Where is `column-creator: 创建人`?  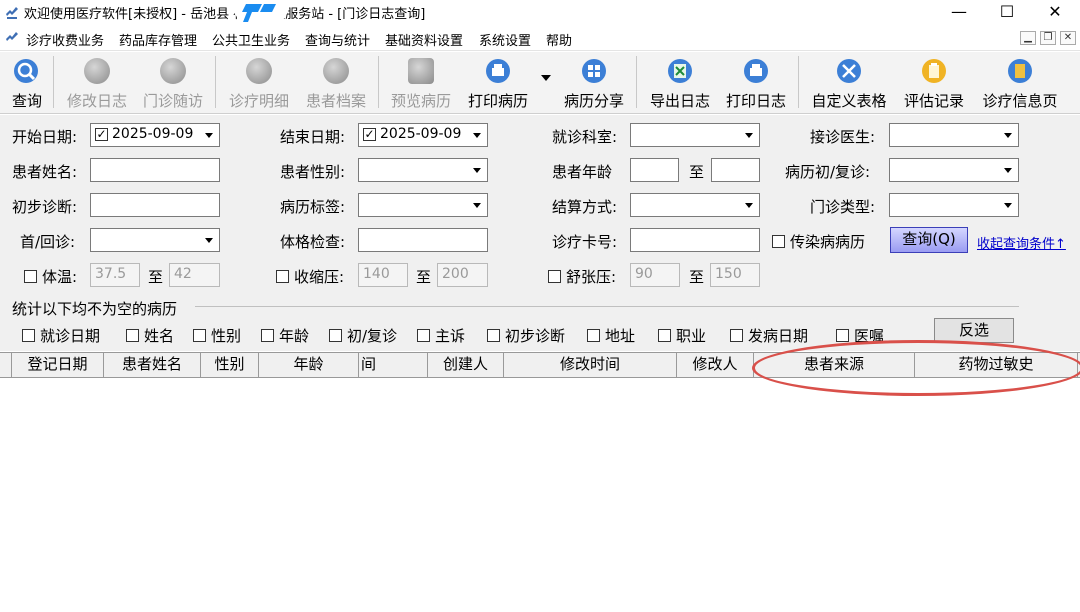 column-creator: 创建人 is located at coordinates (466, 365).